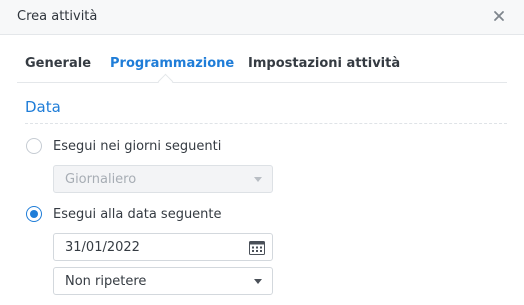  Describe the element at coordinates (137, 146) in the screenshot. I see `radio-label: Esegui nei giorni seguenti` at that location.